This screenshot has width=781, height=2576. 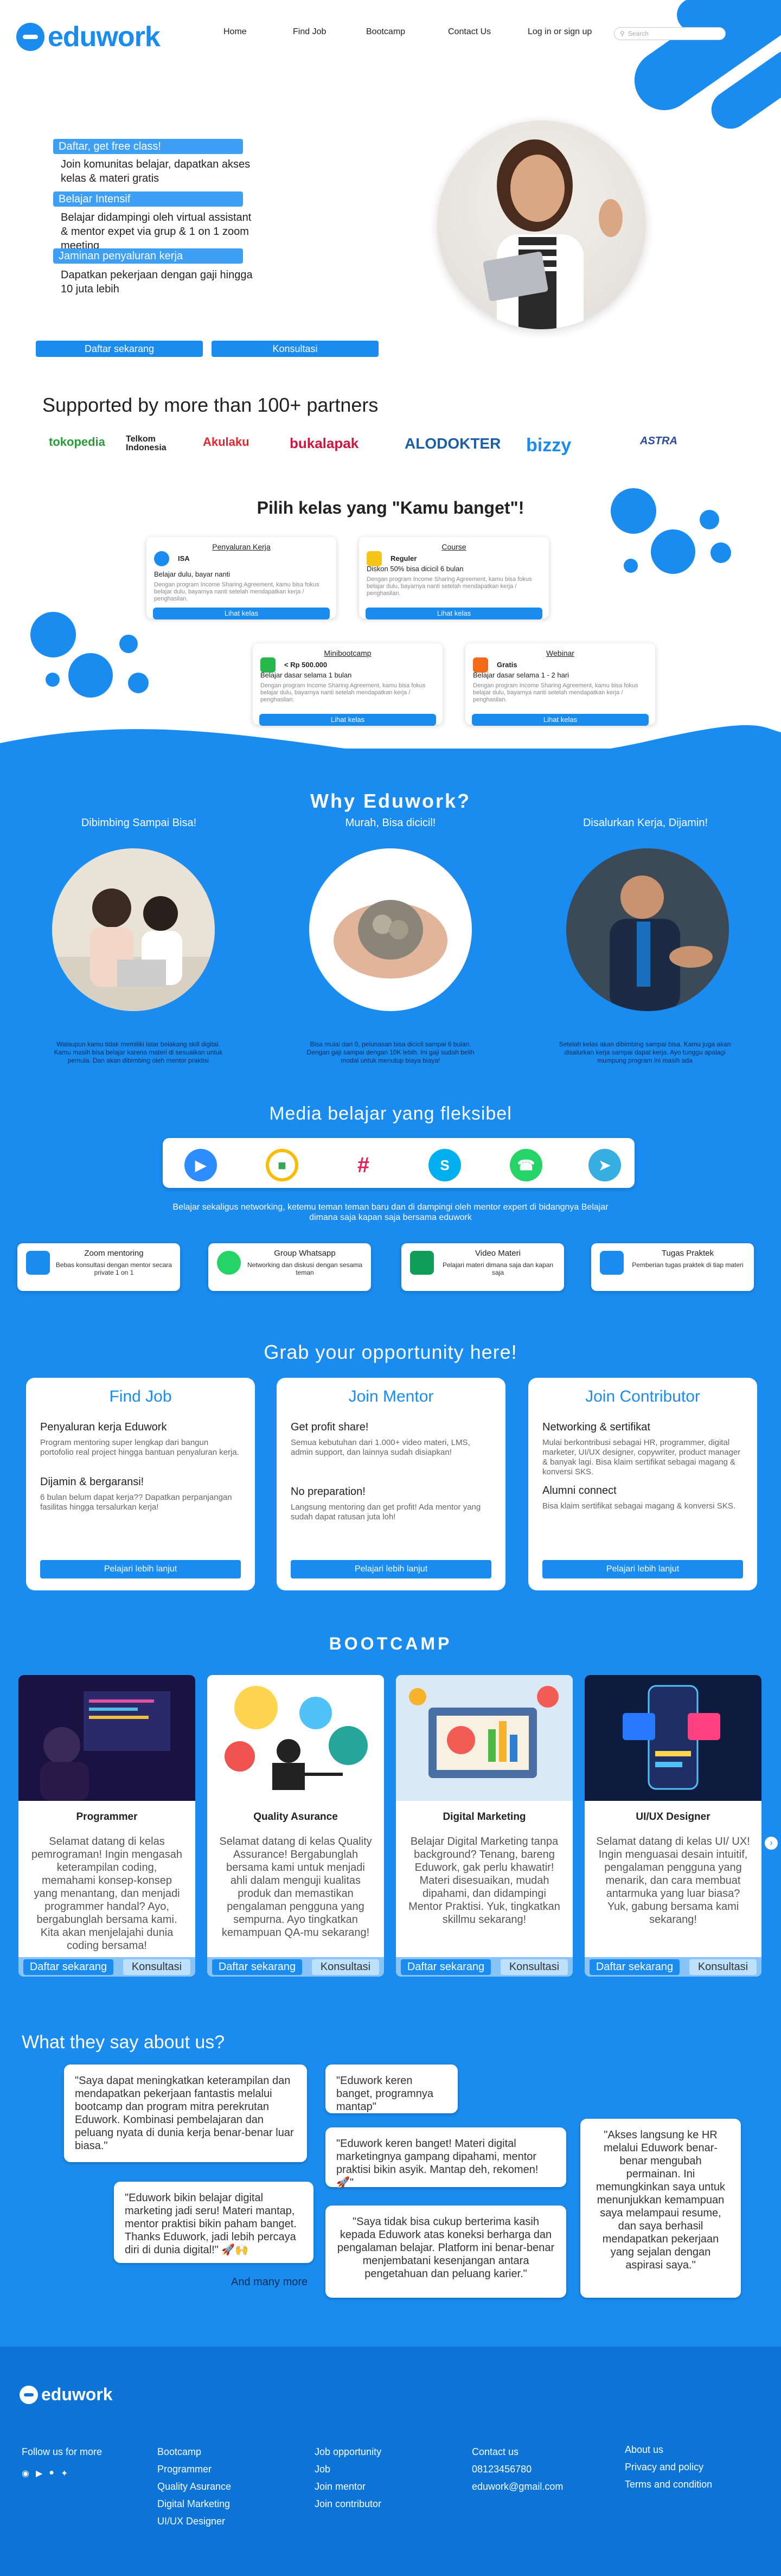 What do you see at coordinates (148, 256) in the screenshot?
I see `hero-pill: Jaminan penyaluran kerja` at bounding box center [148, 256].